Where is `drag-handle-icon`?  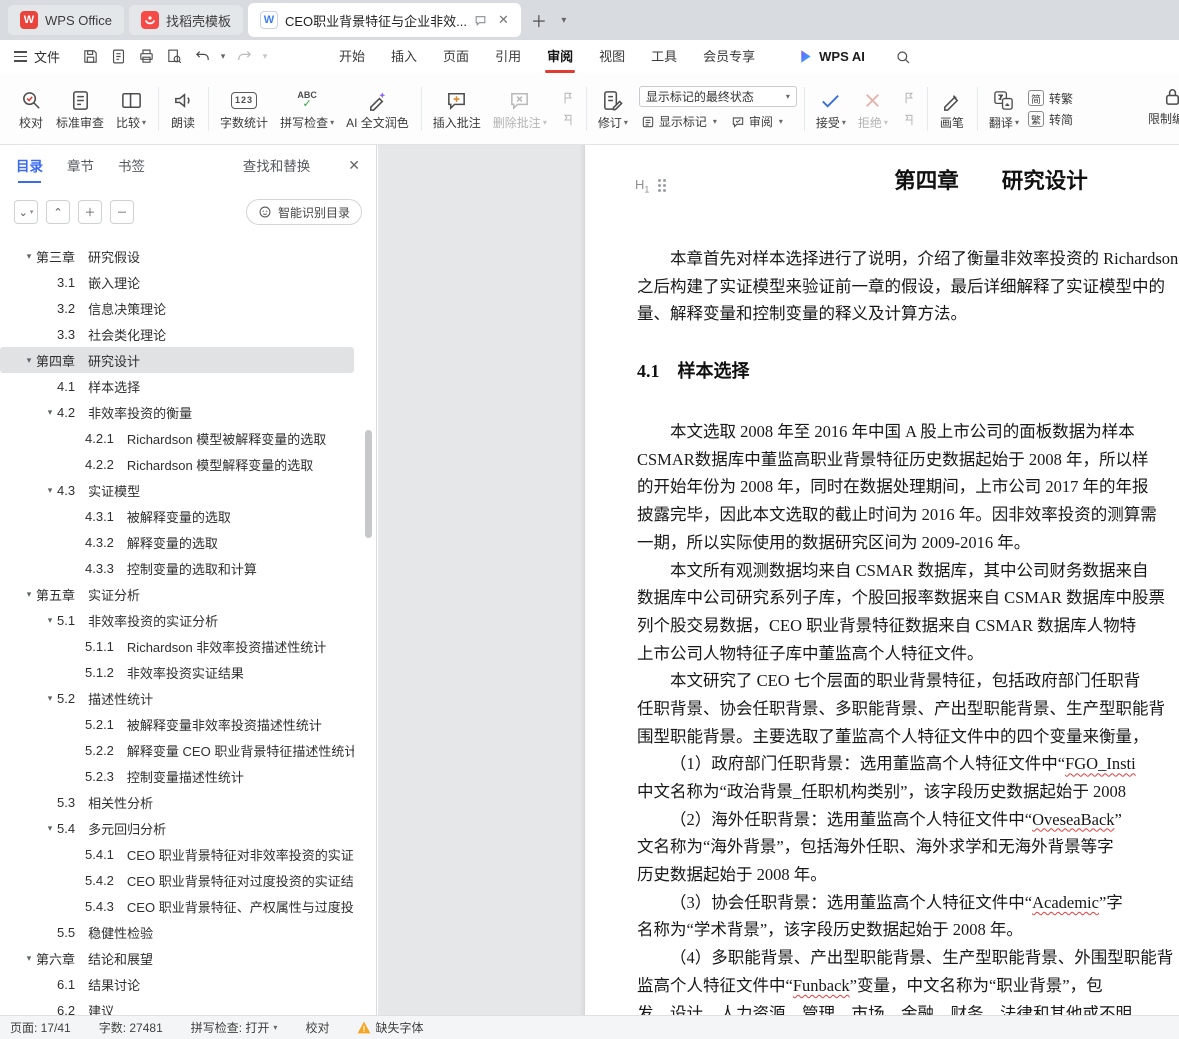
drag-handle-icon is located at coordinates (662, 186).